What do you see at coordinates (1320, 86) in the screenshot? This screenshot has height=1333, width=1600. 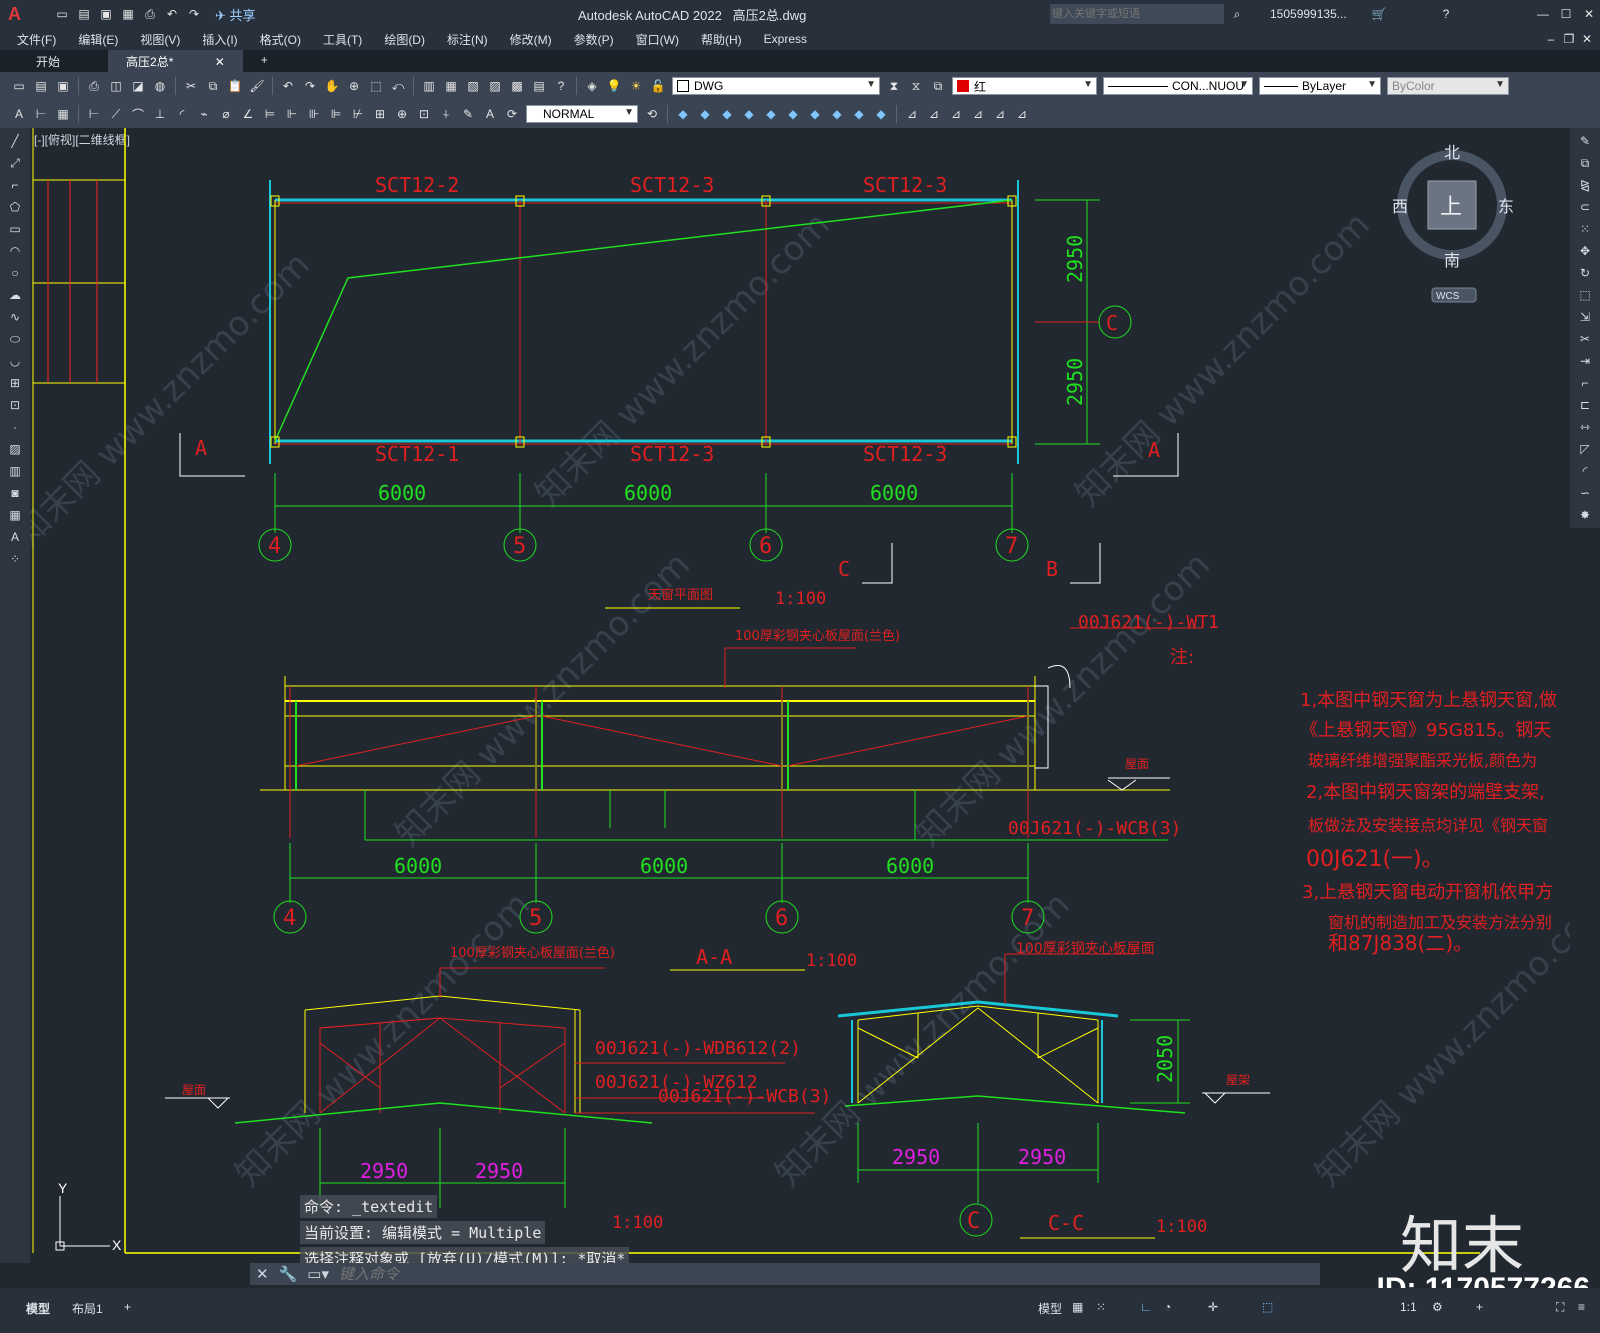 I see `lineweight-dropdown: ByLayer ▼` at bounding box center [1320, 86].